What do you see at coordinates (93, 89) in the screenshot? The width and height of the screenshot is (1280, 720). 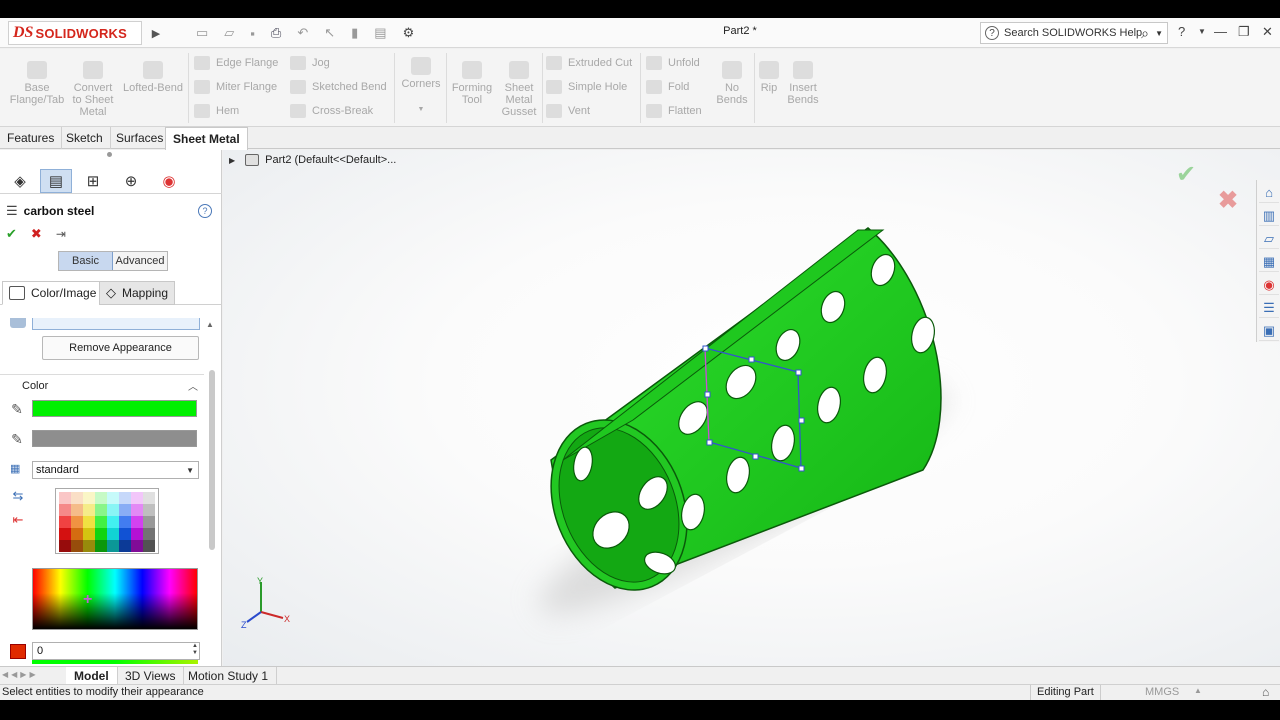 I see `convert-to-sheet-metal-button: Convert to Sheet Metal` at bounding box center [93, 89].